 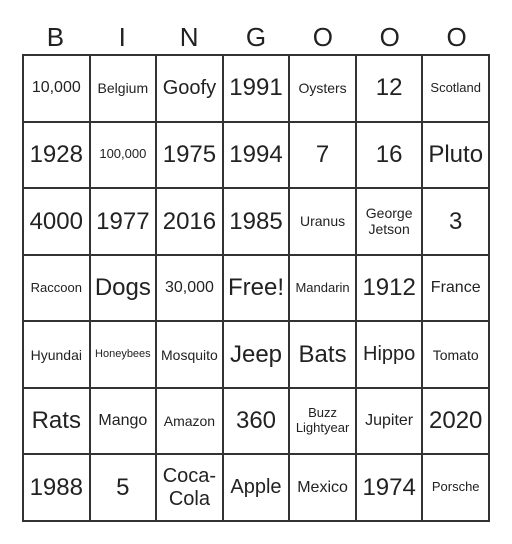 I want to click on bingo-cell: Mango, so click(x=123, y=421).